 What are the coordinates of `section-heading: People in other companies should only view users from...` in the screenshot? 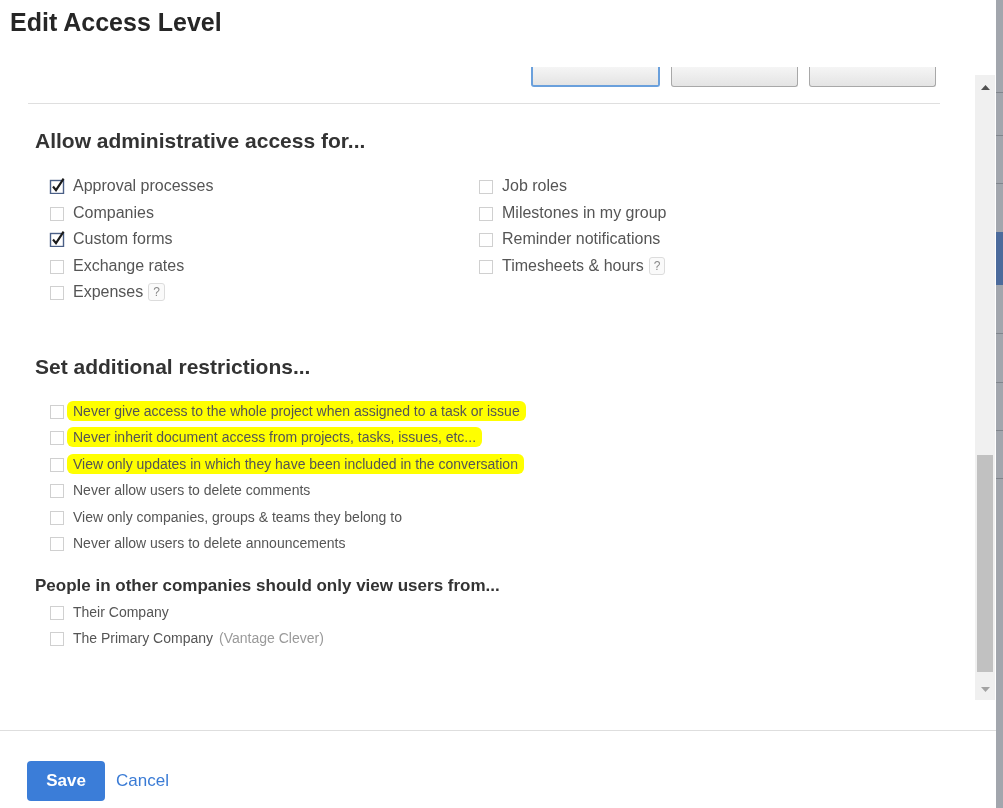 It's located at (267, 585).